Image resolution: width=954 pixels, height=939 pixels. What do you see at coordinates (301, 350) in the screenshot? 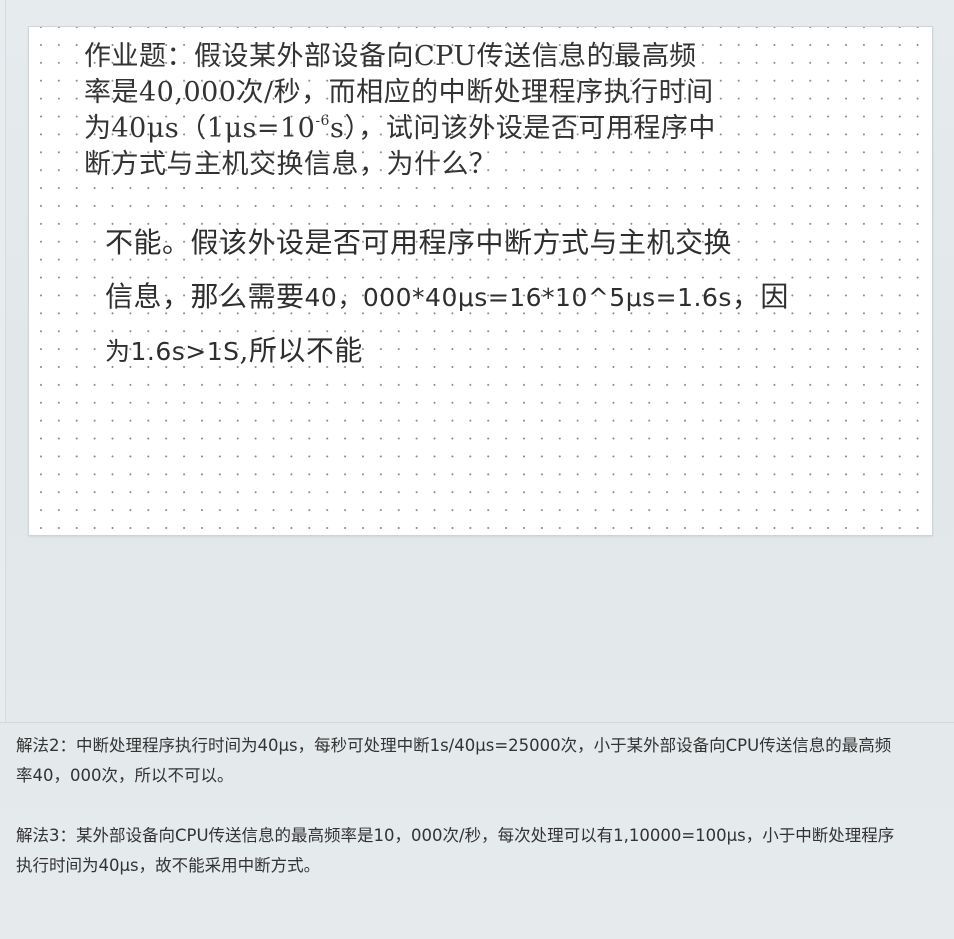
I see `answer-conclusion: ,所以不能` at bounding box center [301, 350].